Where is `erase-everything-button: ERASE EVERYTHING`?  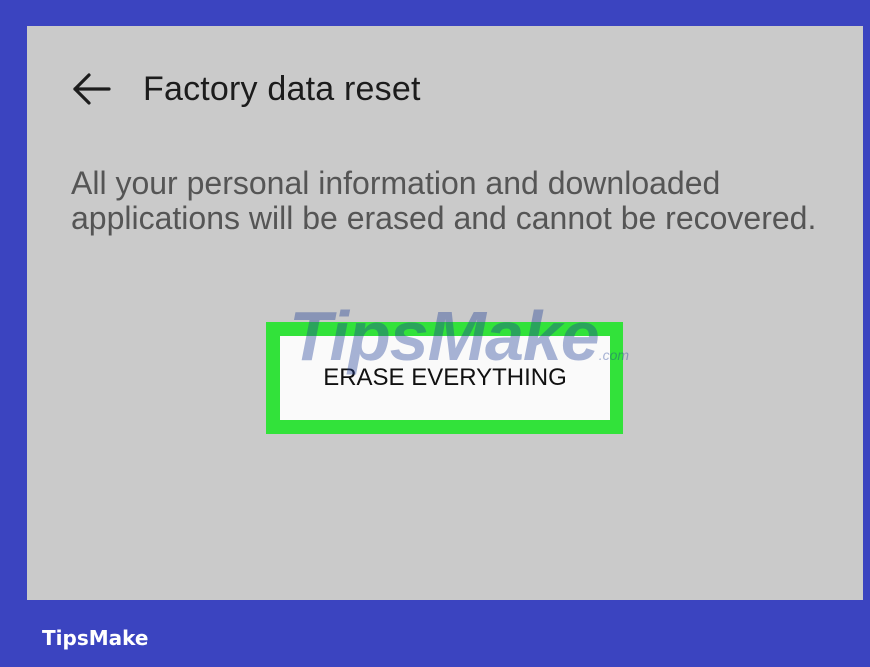 erase-everything-button: ERASE EVERYTHING is located at coordinates (445, 378).